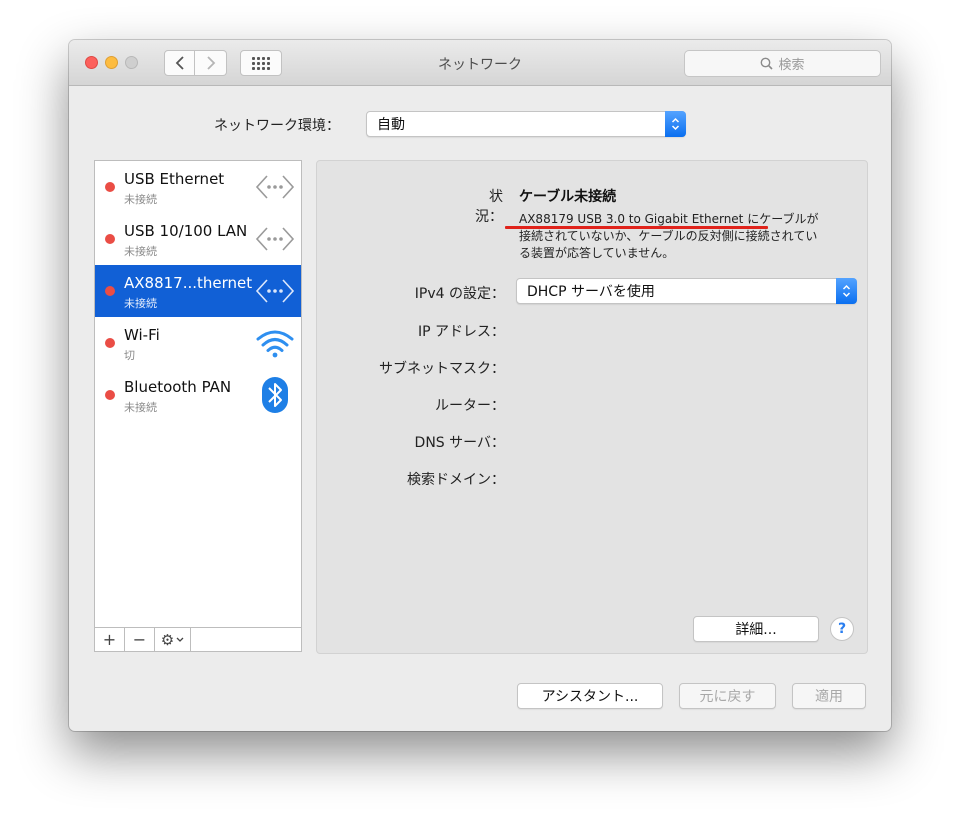 The image size is (960, 831). I want to click on plus-icon: +, so click(109, 639).